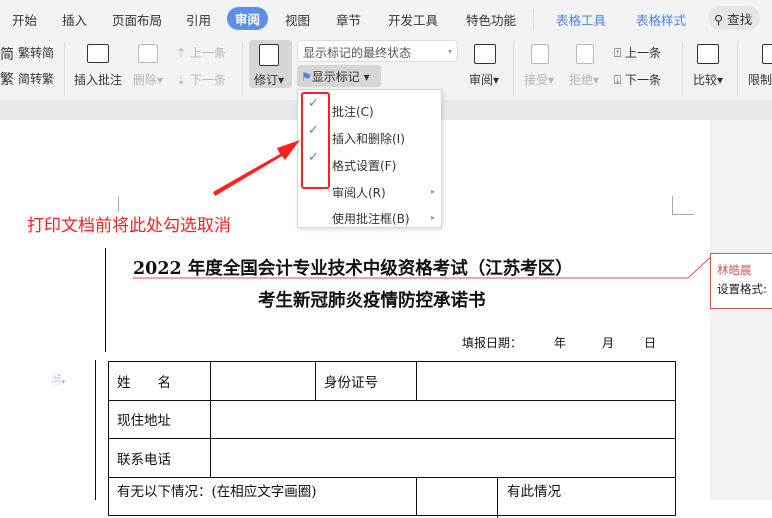  I want to click on tab-review: 审阅, so click(248, 18).